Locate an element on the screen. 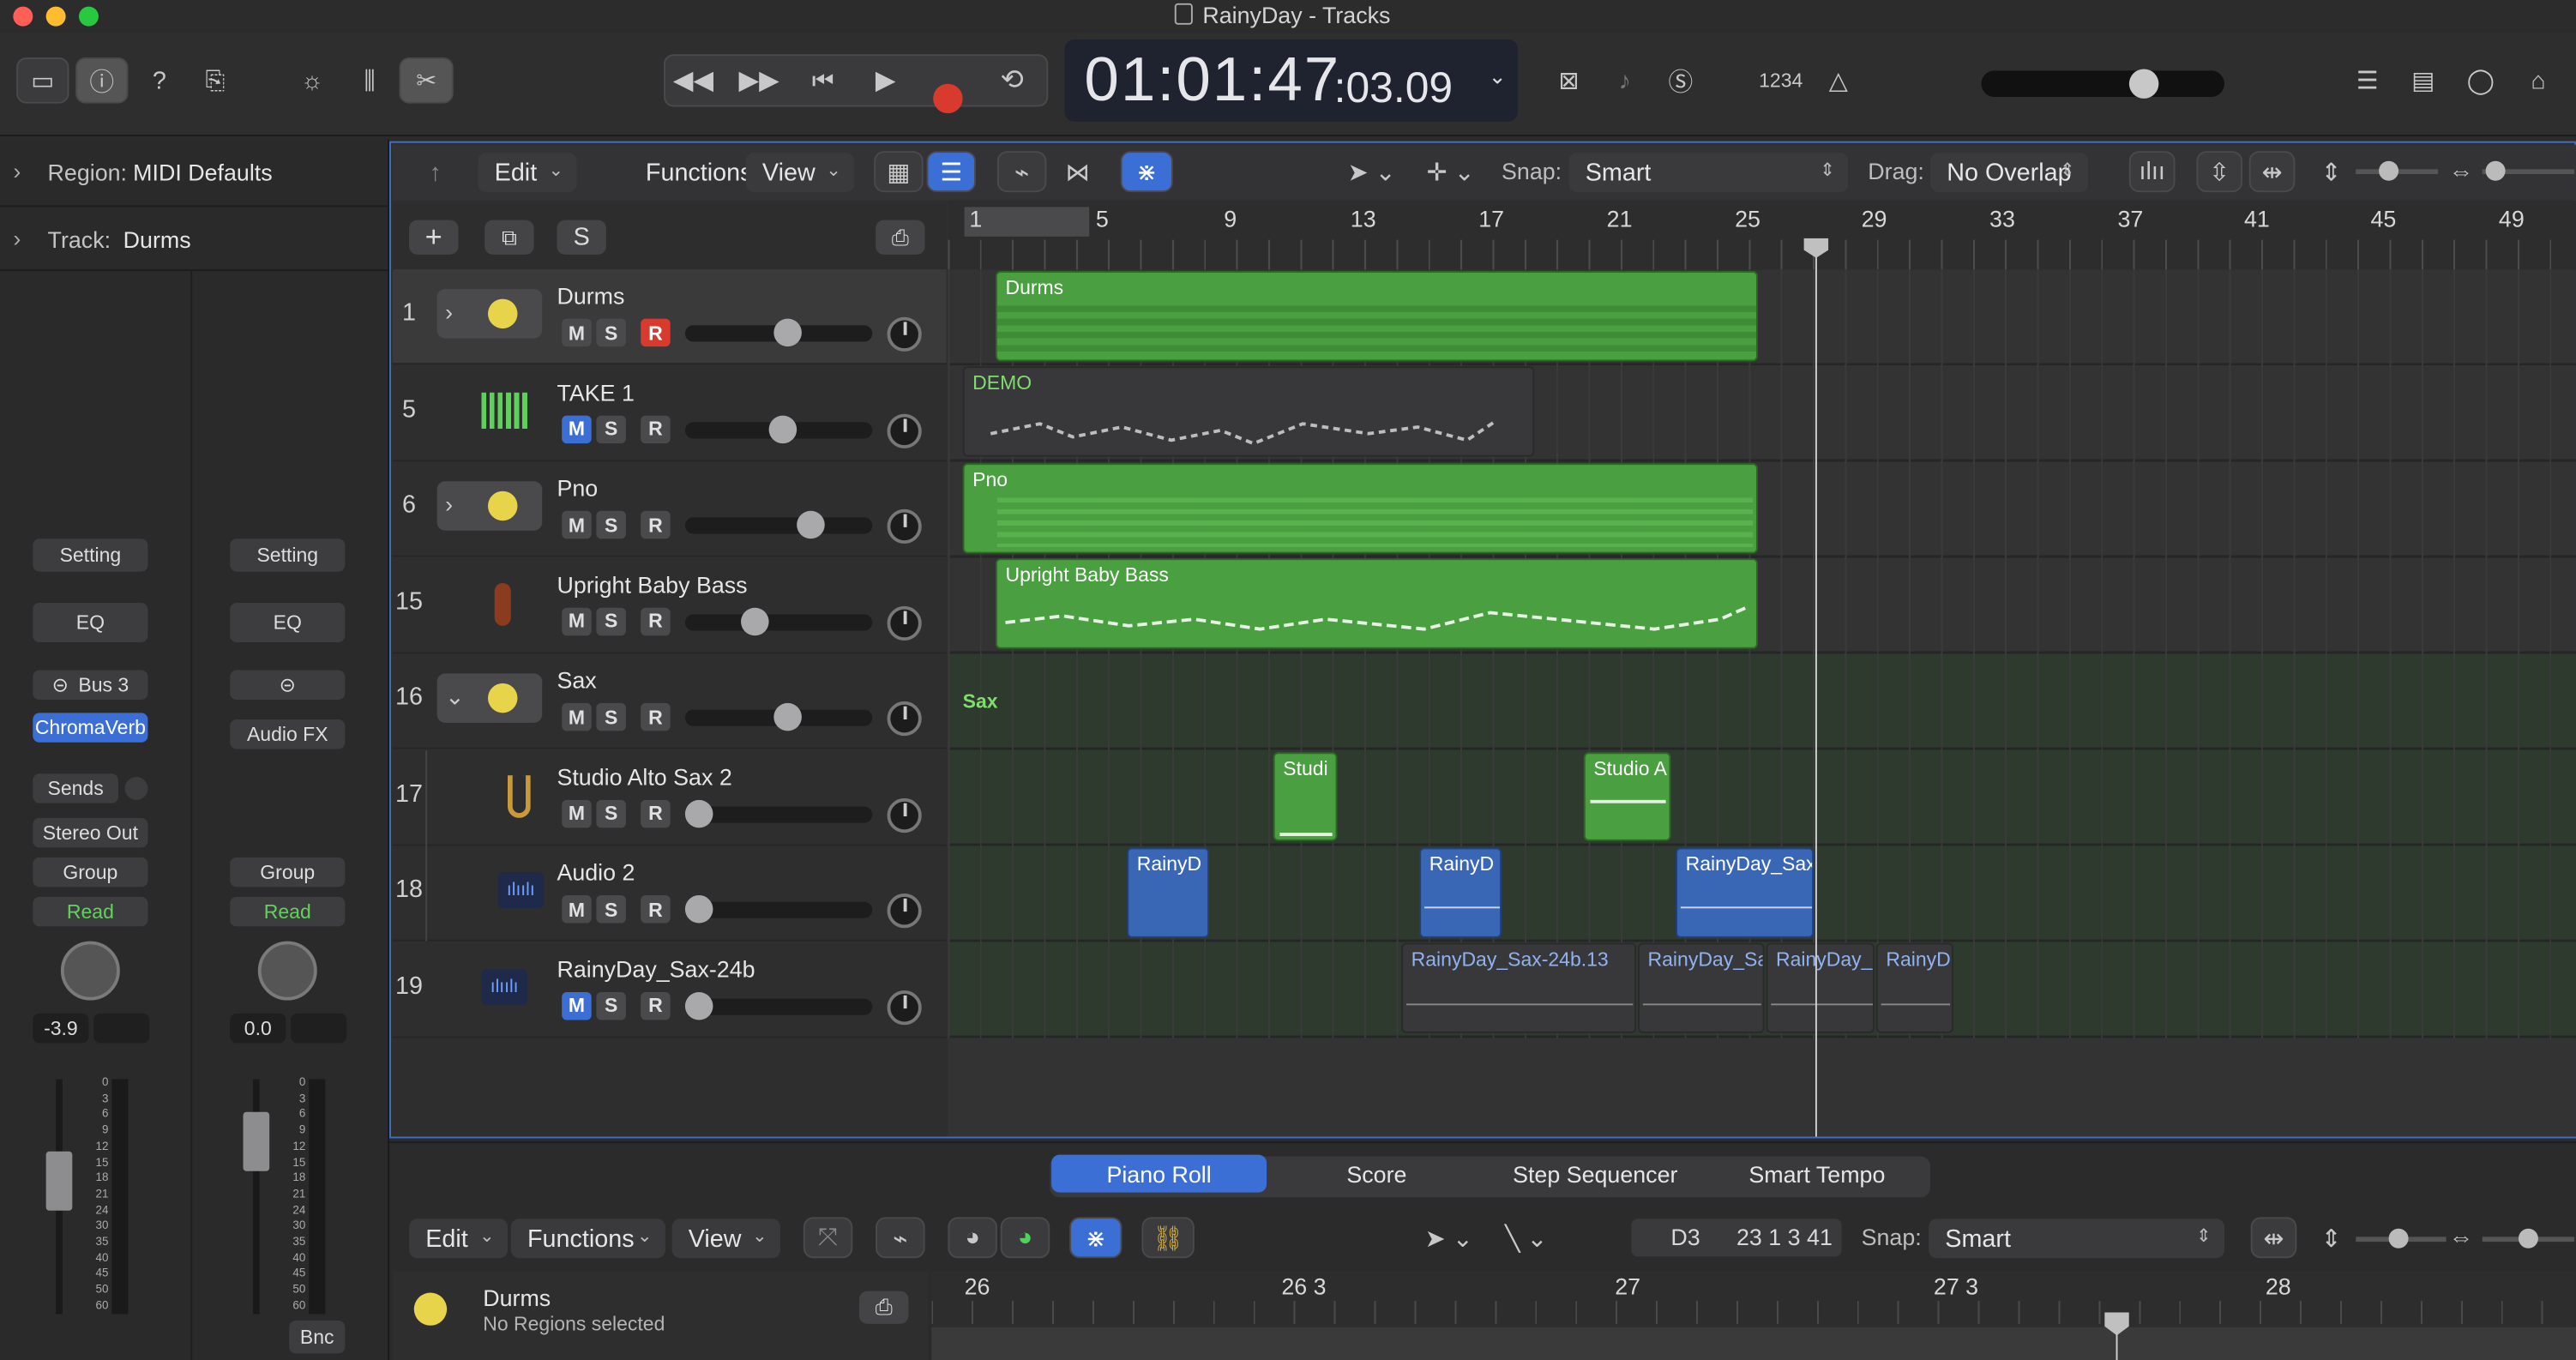 This screenshot has width=2576, height=1360. tuner-icon: ♪ is located at coordinates (1625, 81).